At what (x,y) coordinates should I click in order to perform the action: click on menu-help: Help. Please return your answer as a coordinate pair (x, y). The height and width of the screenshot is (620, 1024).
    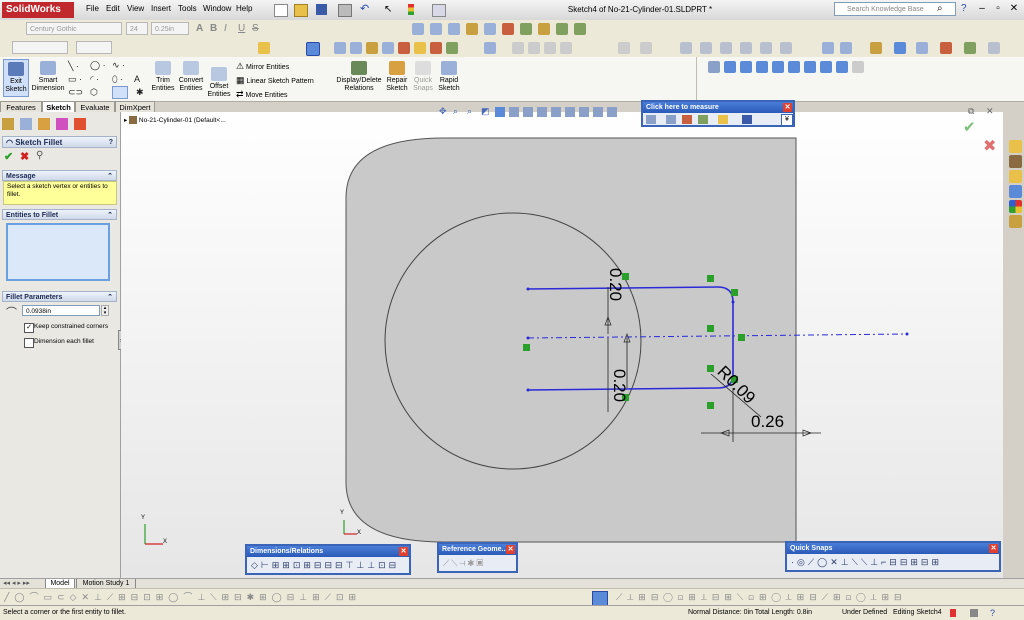
    Looking at the image, I should click on (244, 8).